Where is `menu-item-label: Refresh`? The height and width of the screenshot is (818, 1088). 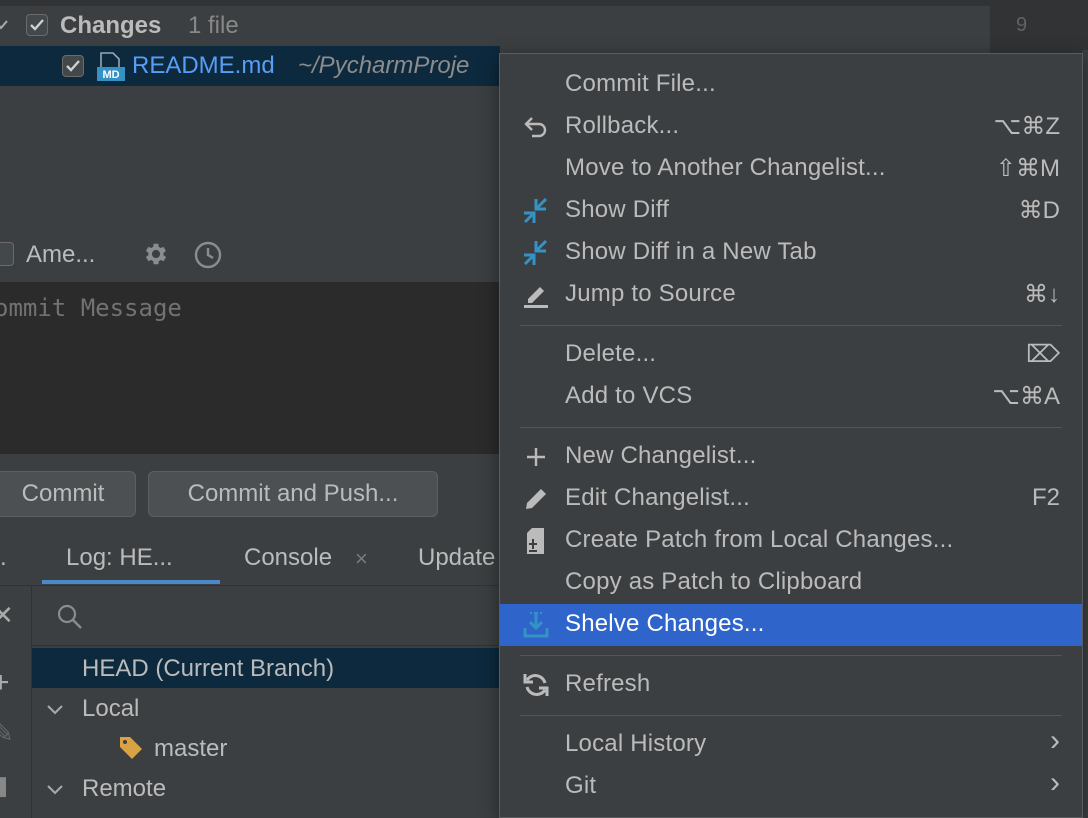
menu-item-label: Refresh is located at coordinates (608, 683).